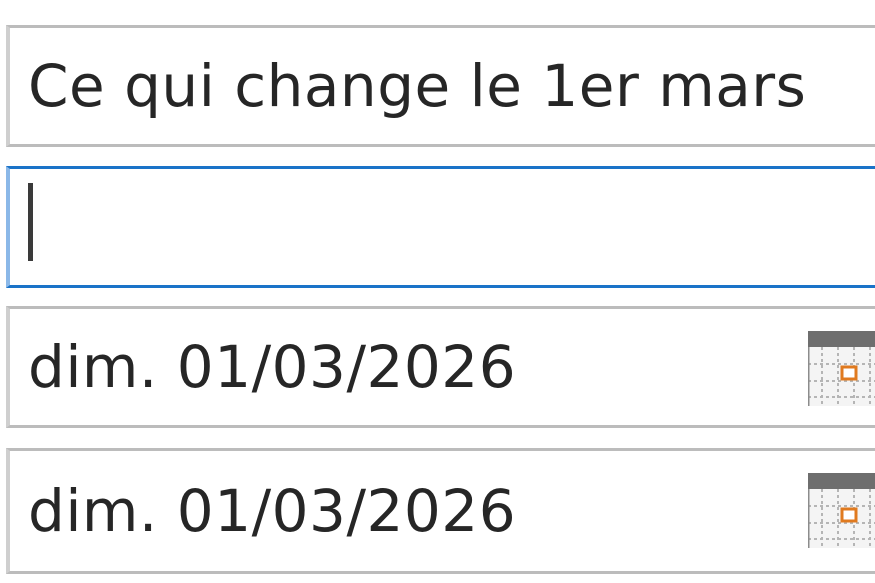 This screenshot has width=875, height=583. Describe the element at coordinates (272, 367) in the screenshot. I see `start-date-text: dim. 01/03/2026` at that location.